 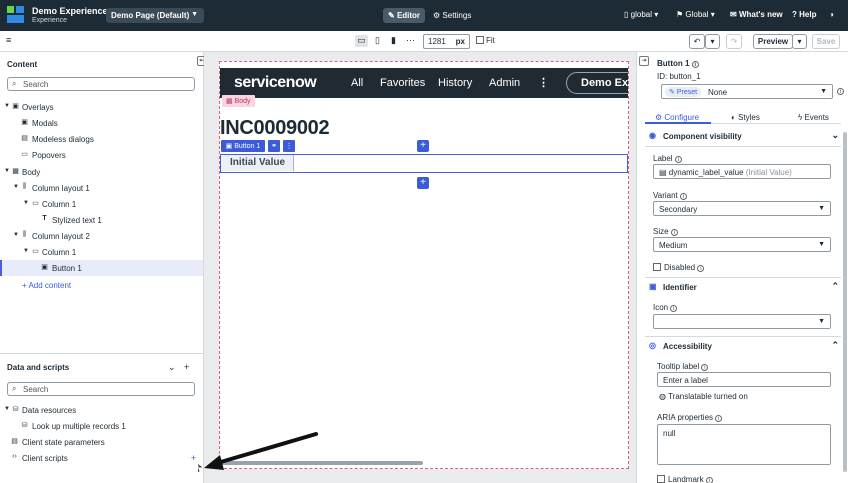 What do you see at coordinates (101, 107) in the screenshot?
I see `tree-item-overlays: ▼ ▣ Overlays` at bounding box center [101, 107].